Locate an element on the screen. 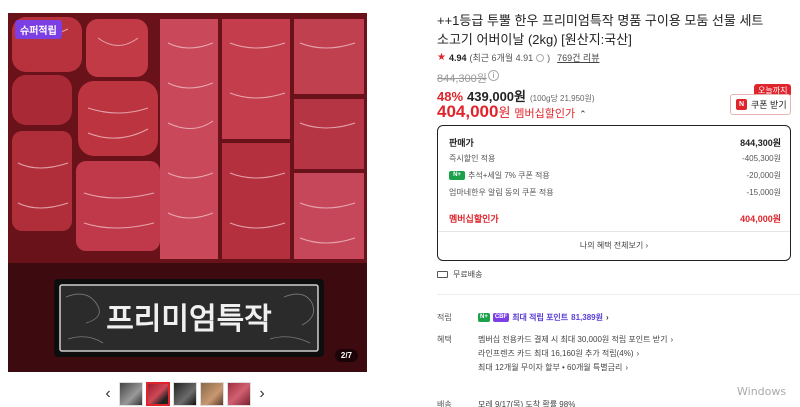  image-counter: 2/7 is located at coordinates (346, 355).